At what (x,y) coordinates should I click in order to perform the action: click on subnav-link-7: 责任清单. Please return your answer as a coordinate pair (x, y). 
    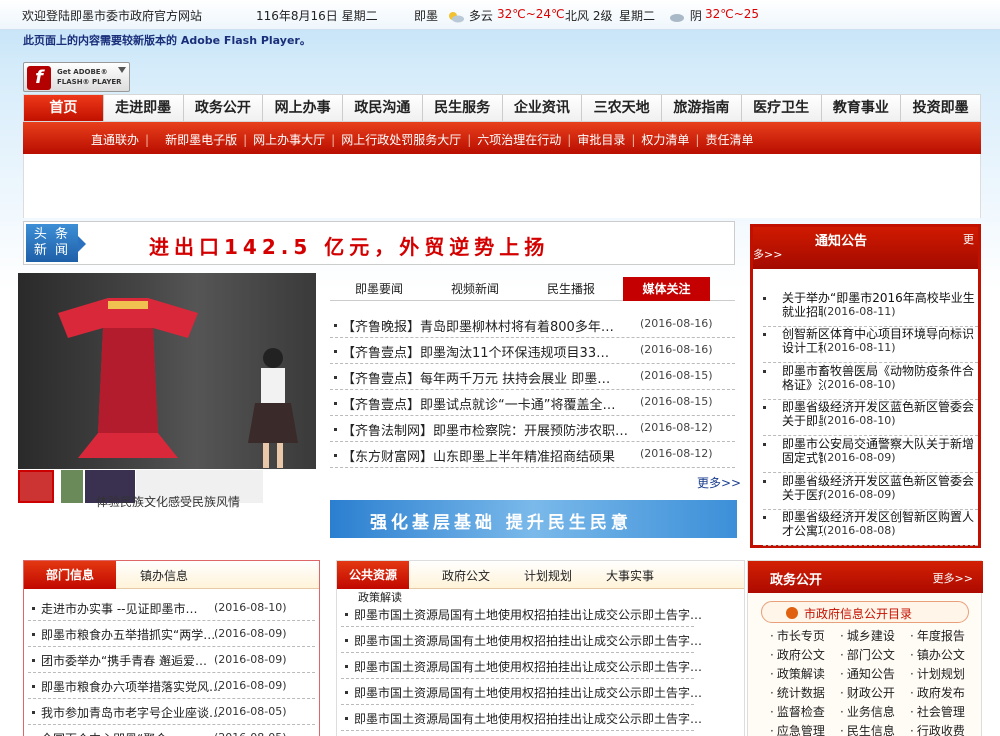
    Looking at the image, I should click on (729, 140).